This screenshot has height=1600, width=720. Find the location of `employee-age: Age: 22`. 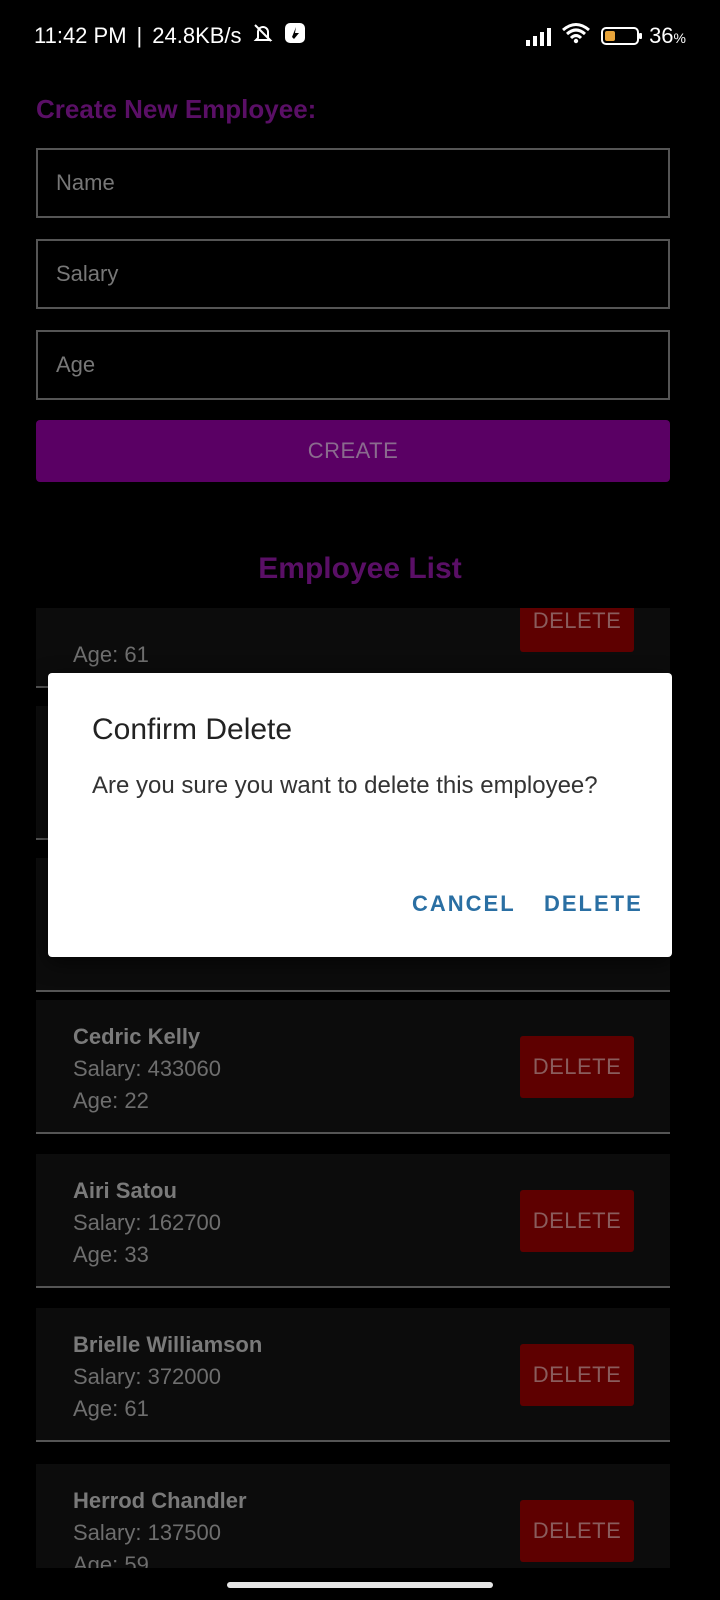

employee-age: Age: 22 is located at coordinates (111, 1100).